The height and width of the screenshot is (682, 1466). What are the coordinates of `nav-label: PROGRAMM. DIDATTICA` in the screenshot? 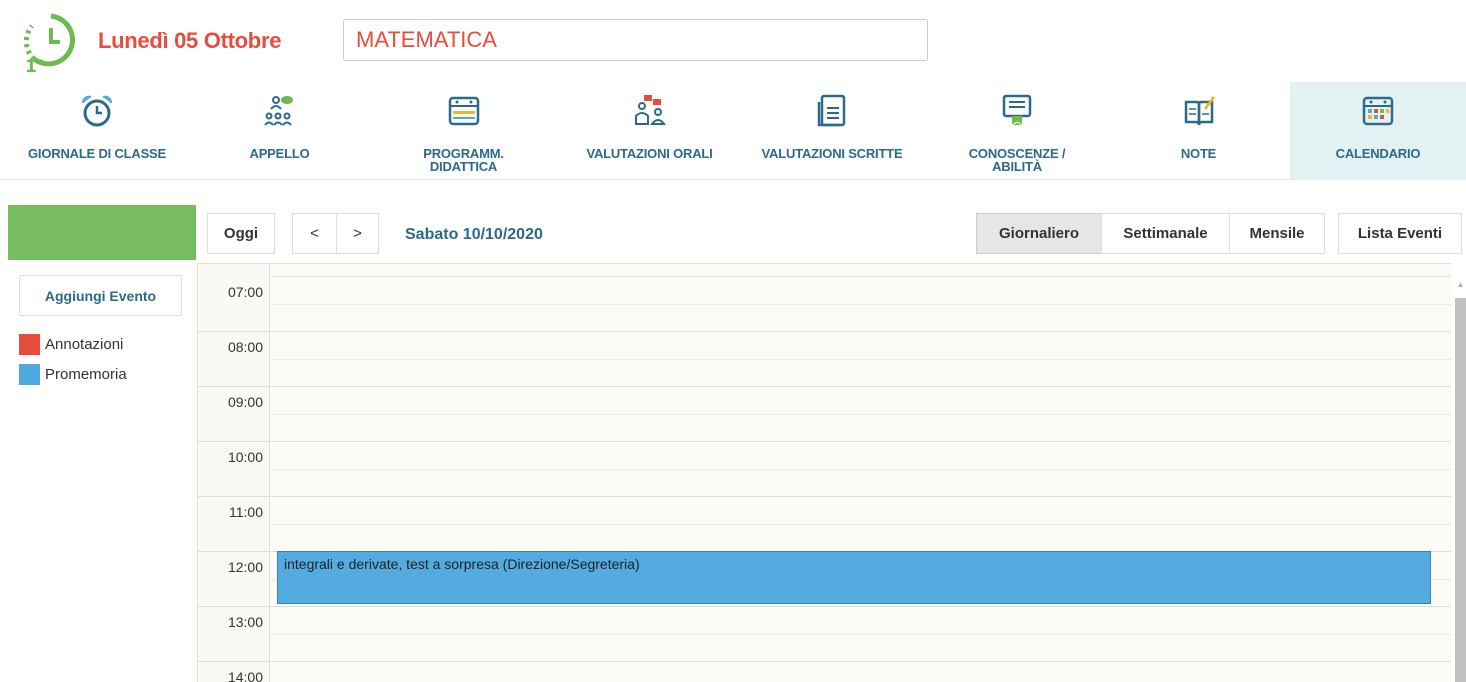 It's located at (463, 160).